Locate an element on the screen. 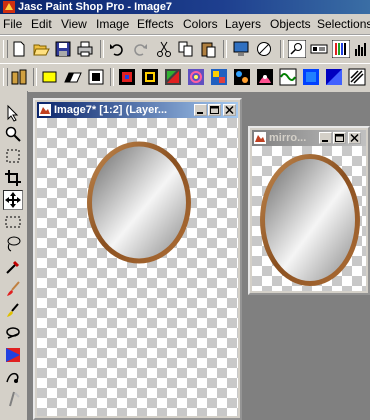 Image resolution: width=370 pixels, height=420 pixels. menu-selections: Selections is located at coordinates (343, 24).